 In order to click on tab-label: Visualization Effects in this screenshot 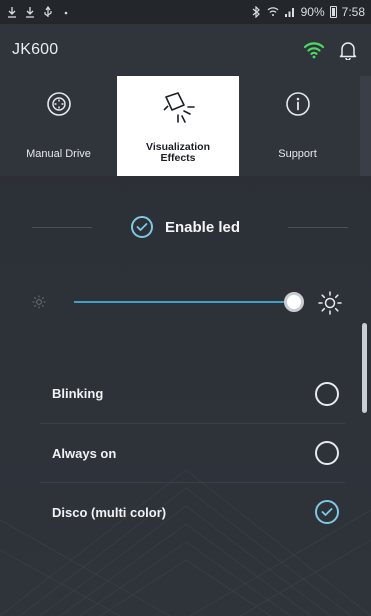, I will do `click(178, 153)`.